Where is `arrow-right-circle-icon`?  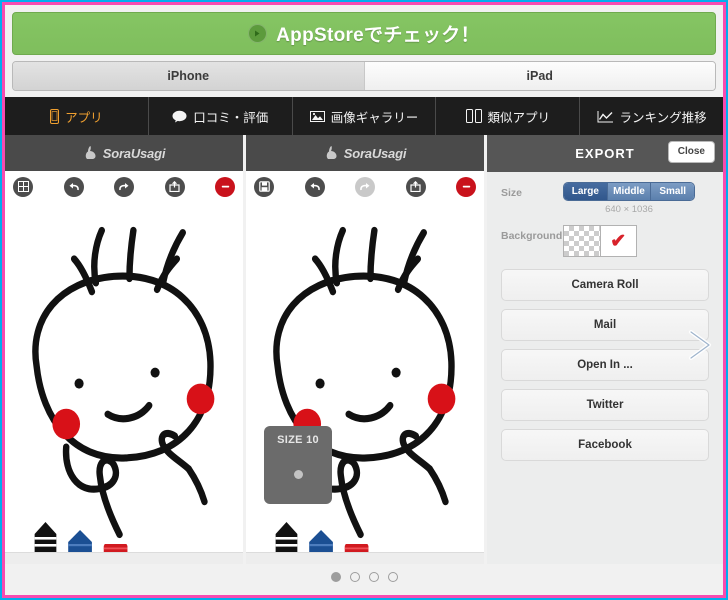
arrow-right-circle-icon is located at coordinates (258, 33).